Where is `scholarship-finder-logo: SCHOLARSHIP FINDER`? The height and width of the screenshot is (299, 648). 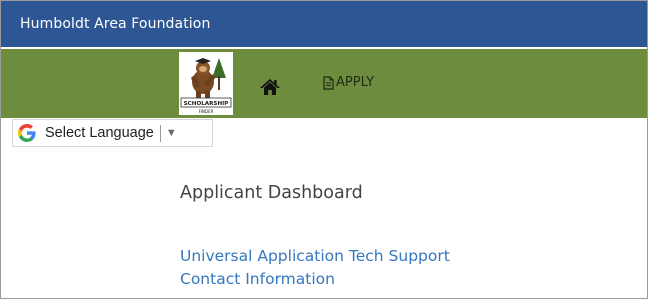
scholarship-finder-logo: SCHOLARSHIP FINDER is located at coordinates (206, 83).